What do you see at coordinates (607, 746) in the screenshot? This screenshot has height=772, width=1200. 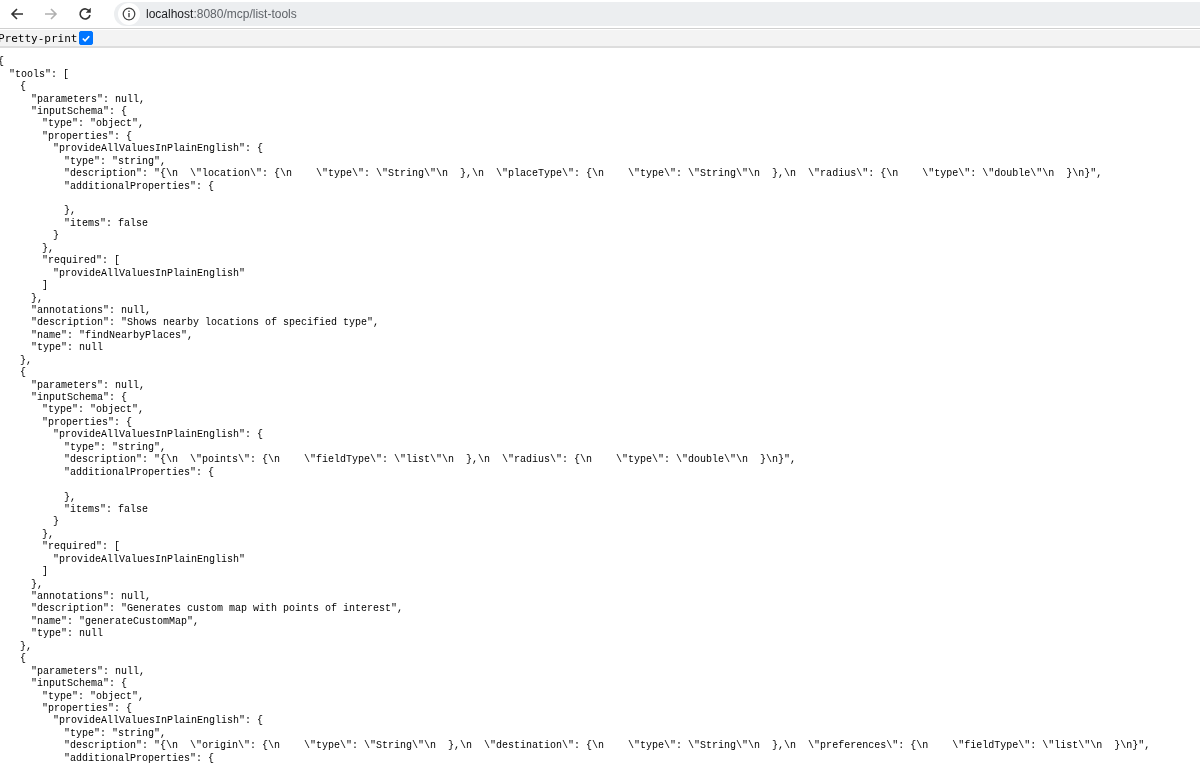 I see `code-line: "description": "{\n \"origin\": {\n \"type\": \"String\"\n },\n \"destination\": {\n \"type\": \"String\"\n },\n \"preferences\": {\n \"fieldType\": \"list\"\n }\n}",` at bounding box center [607, 746].